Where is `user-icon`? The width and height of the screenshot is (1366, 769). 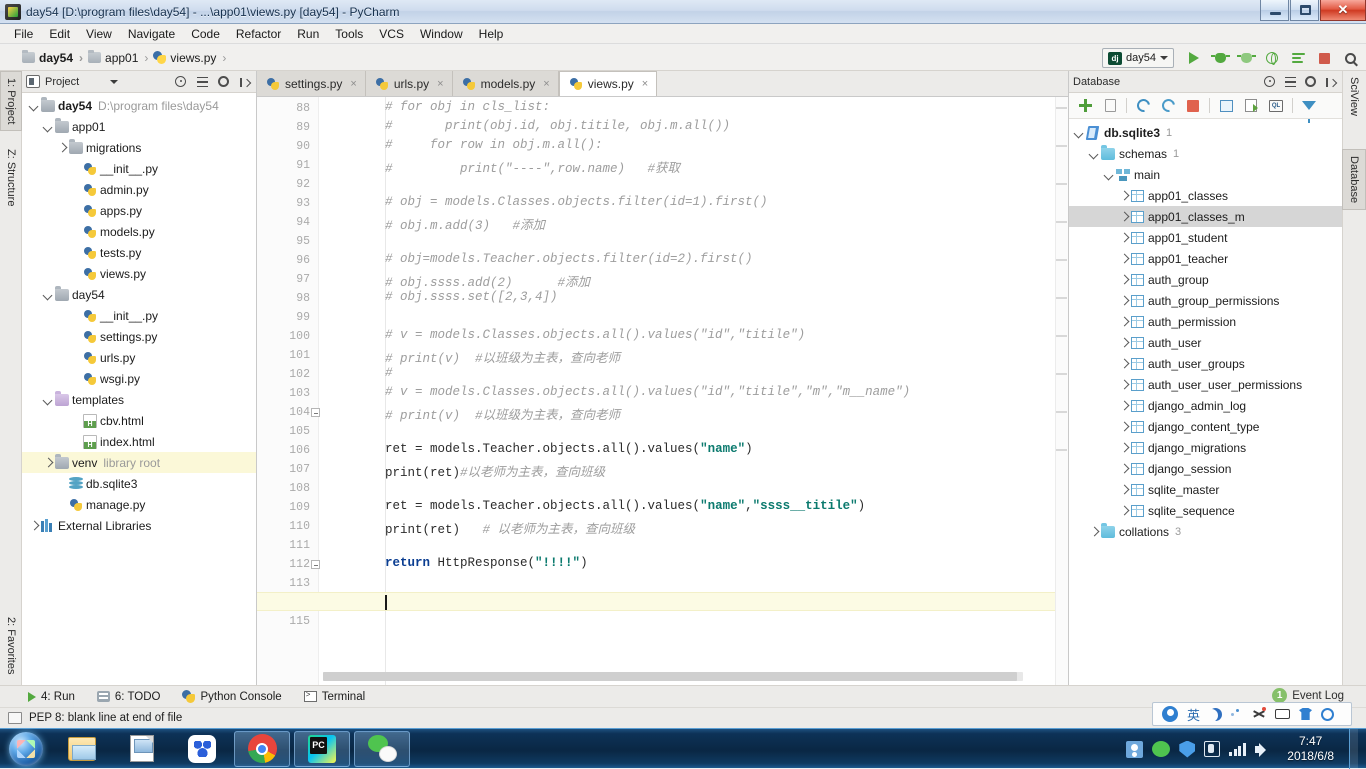 user-icon is located at coordinates (1135, 749).